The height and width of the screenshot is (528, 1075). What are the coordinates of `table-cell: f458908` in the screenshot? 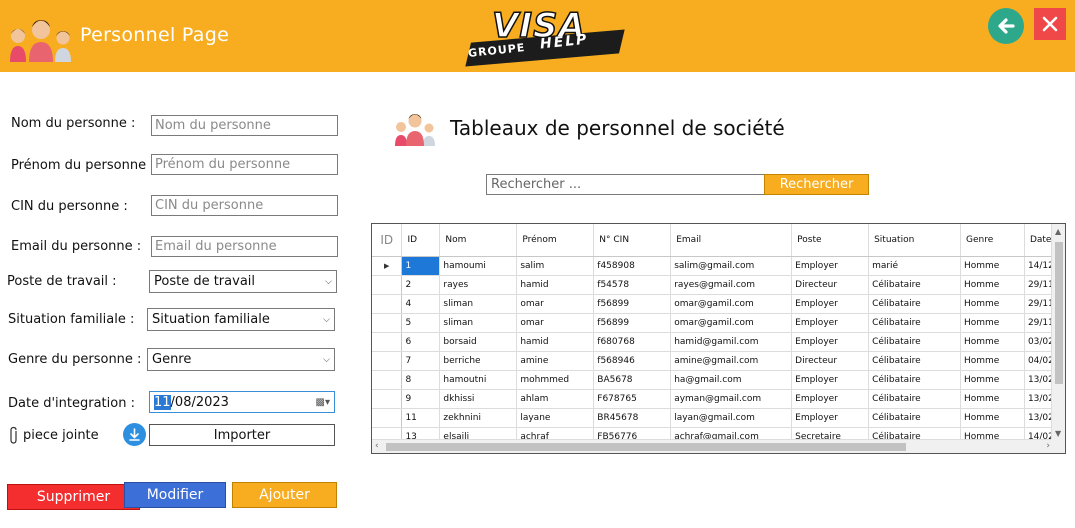 It's located at (632, 266).